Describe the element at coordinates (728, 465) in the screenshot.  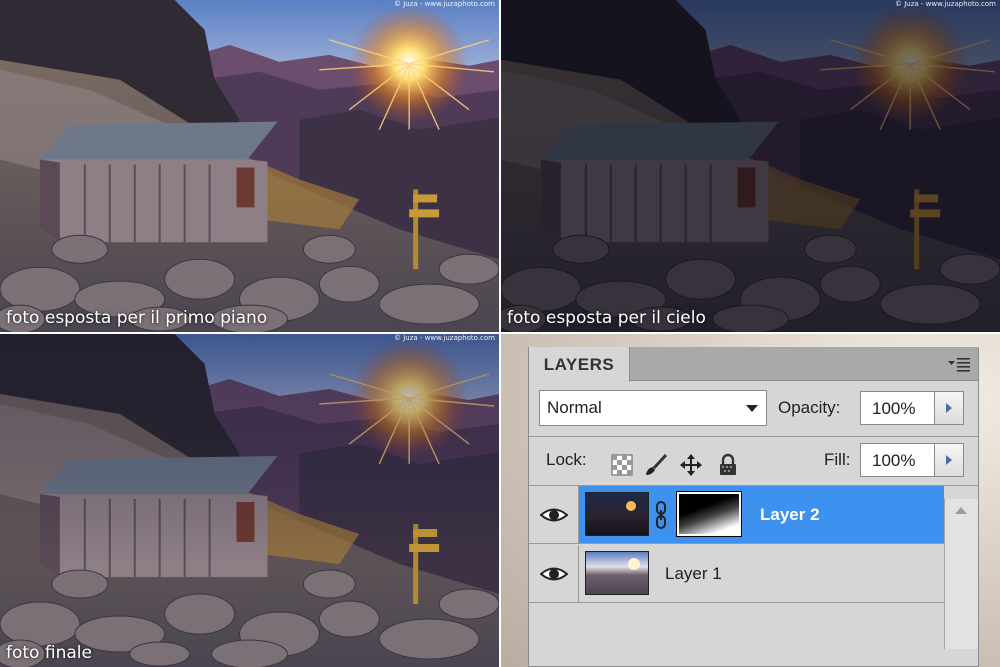
I see `lock-all-icon` at that location.